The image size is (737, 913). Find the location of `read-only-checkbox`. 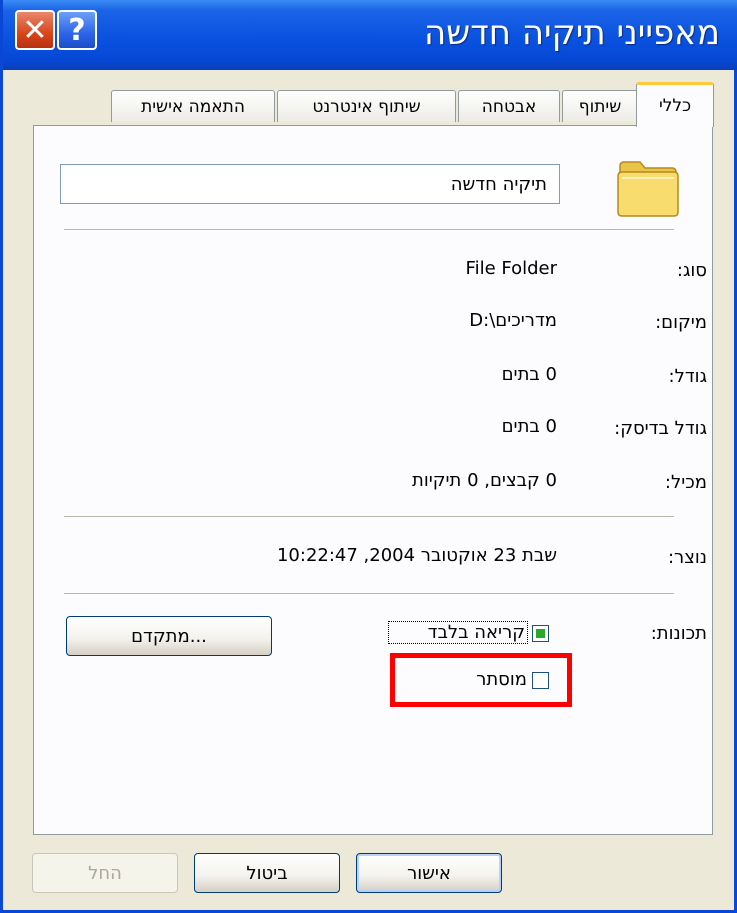

read-only-checkbox is located at coordinates (540, 633).